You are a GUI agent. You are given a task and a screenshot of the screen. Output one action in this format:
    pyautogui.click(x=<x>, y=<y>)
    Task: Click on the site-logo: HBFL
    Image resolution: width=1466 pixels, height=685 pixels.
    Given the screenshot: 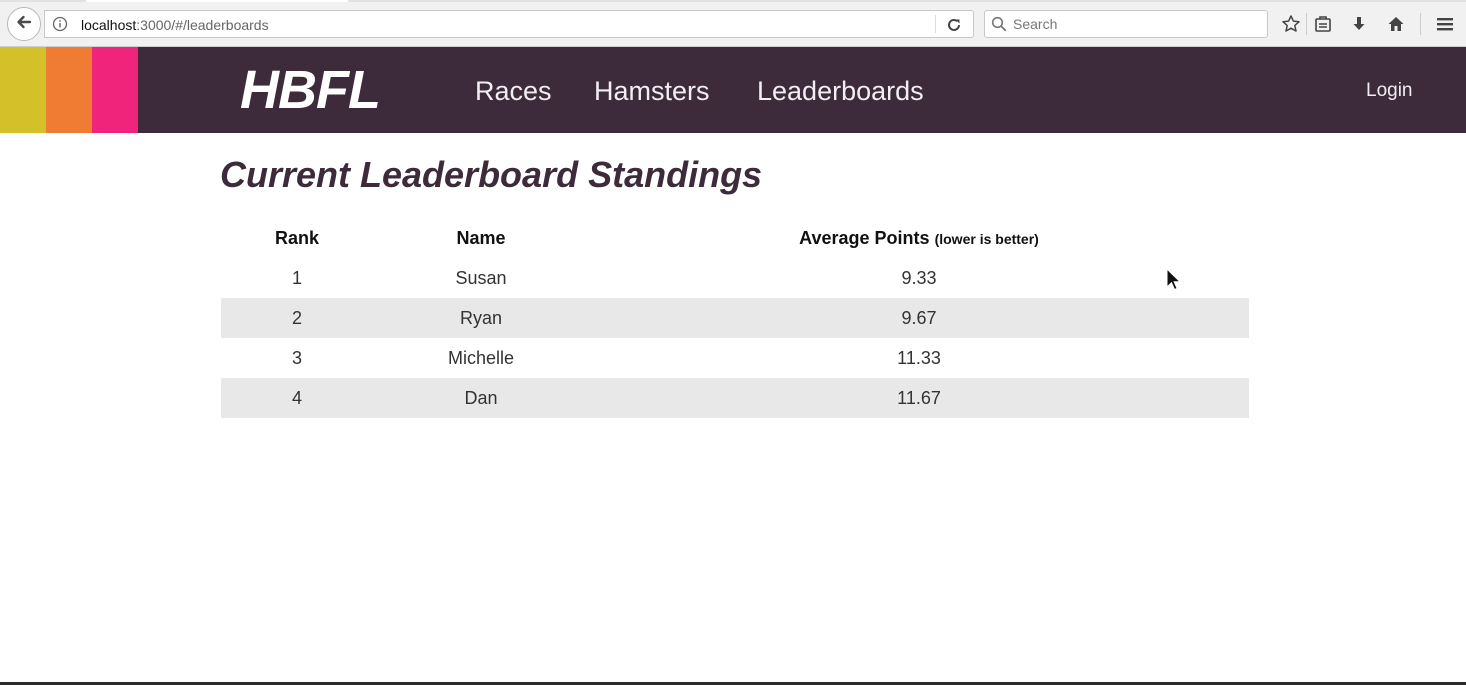 What is the action you would take?
    pyautogui.click(x=310, y=90)
    